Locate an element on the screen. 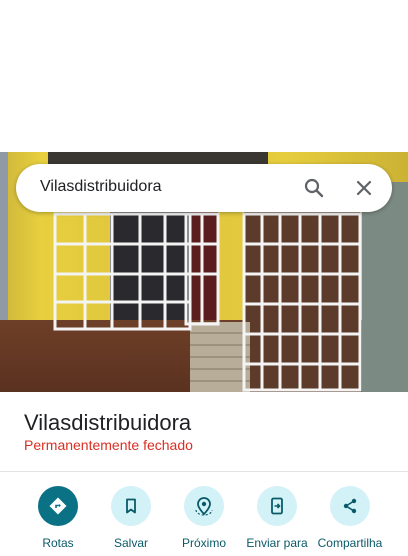 This screenshot has width=408, height=556. search-input: Vilasdistribuidora is located at coordinates (101, 187).